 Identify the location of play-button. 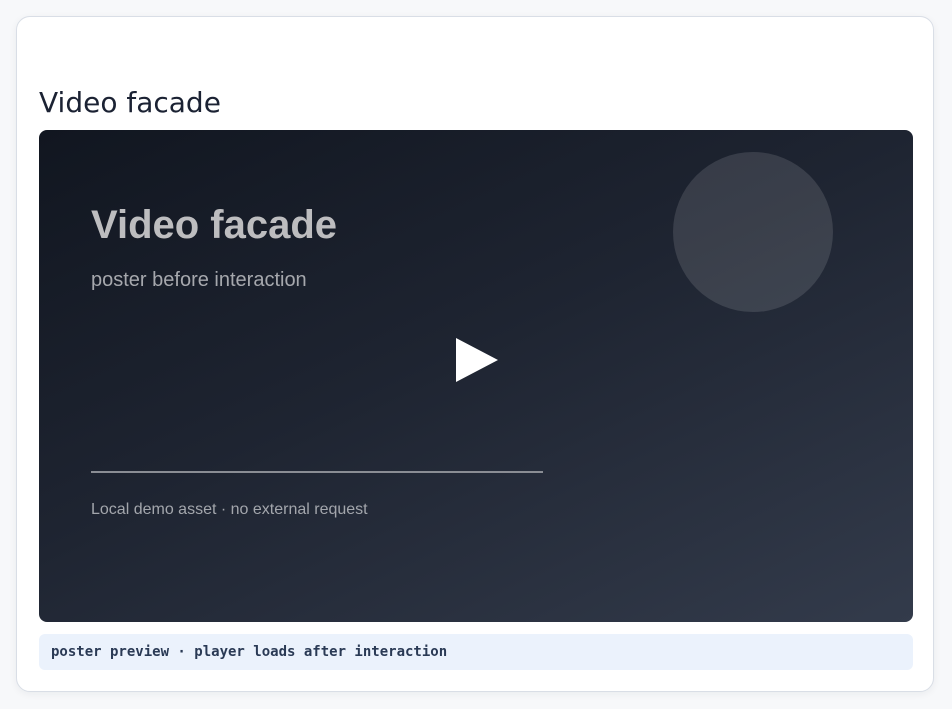
(476, 360).